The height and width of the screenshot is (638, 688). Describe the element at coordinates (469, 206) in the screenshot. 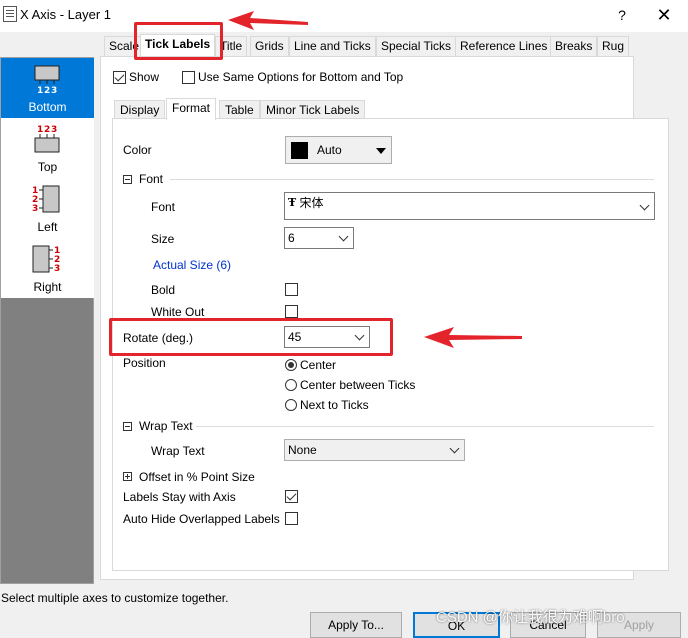

I see `font-dropdown: Ŧ 宋体` at that location.